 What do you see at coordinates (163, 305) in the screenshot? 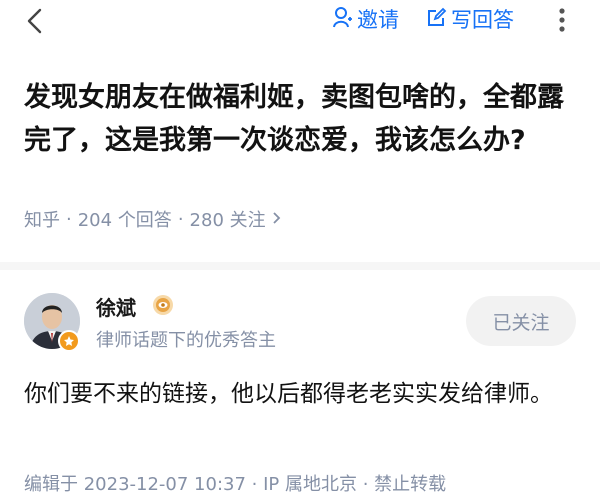
I see `excellent-answerer-badge-icon` at bounding box center [163, 305].